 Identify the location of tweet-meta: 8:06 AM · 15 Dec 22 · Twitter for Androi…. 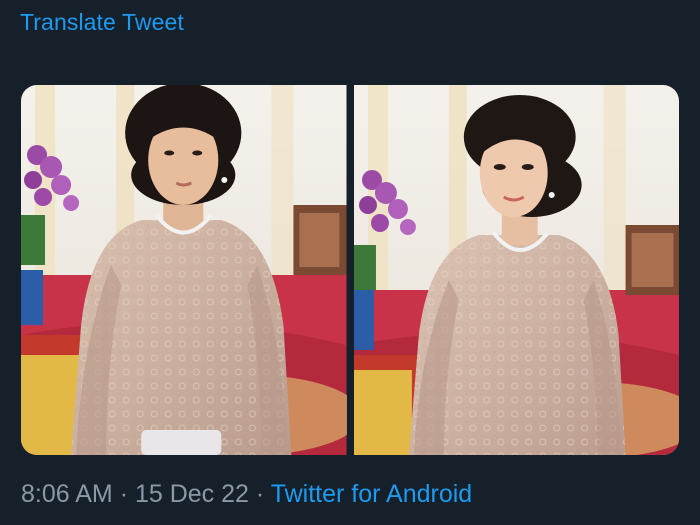
(246, 494).